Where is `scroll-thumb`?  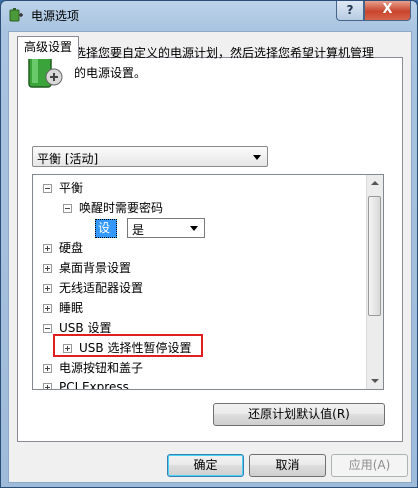
scroll-thumb is located at coordinates (374, 256).